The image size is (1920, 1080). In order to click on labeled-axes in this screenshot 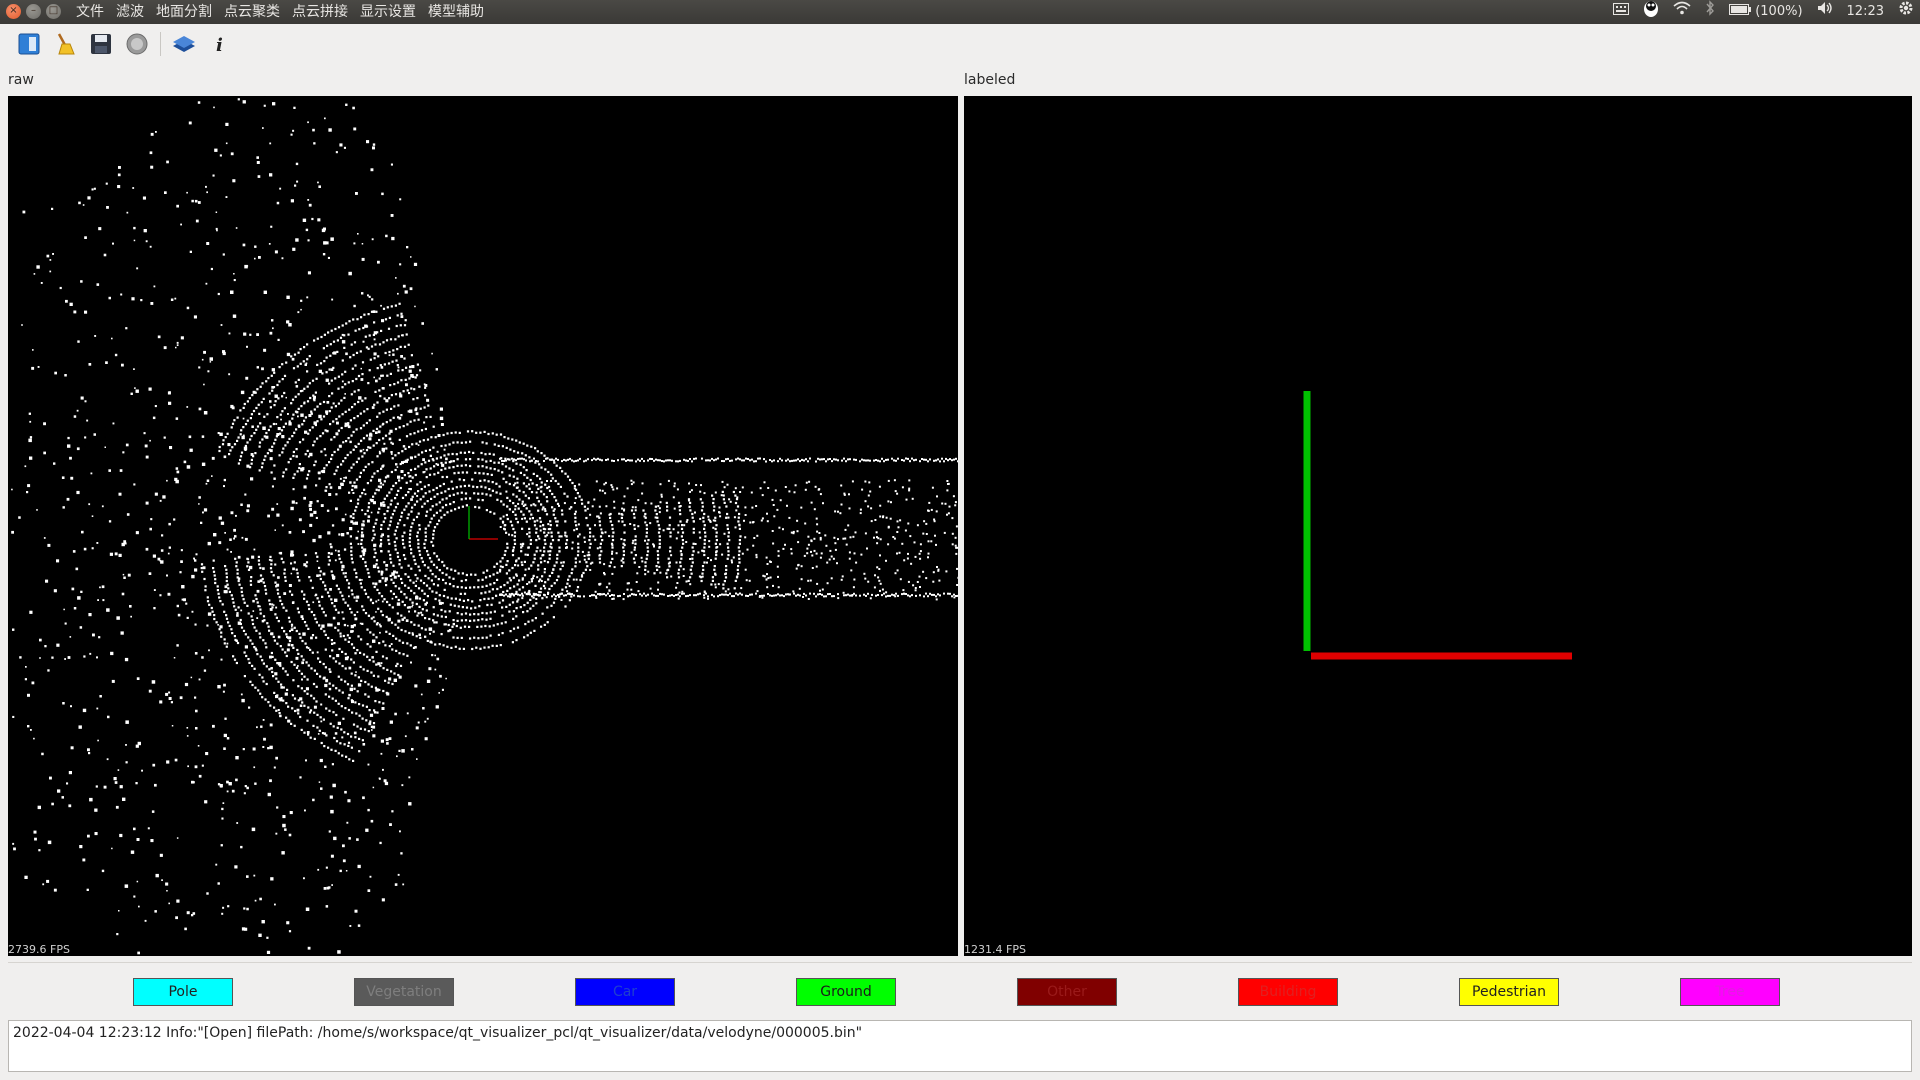, I will do `click(1437, 525)`.